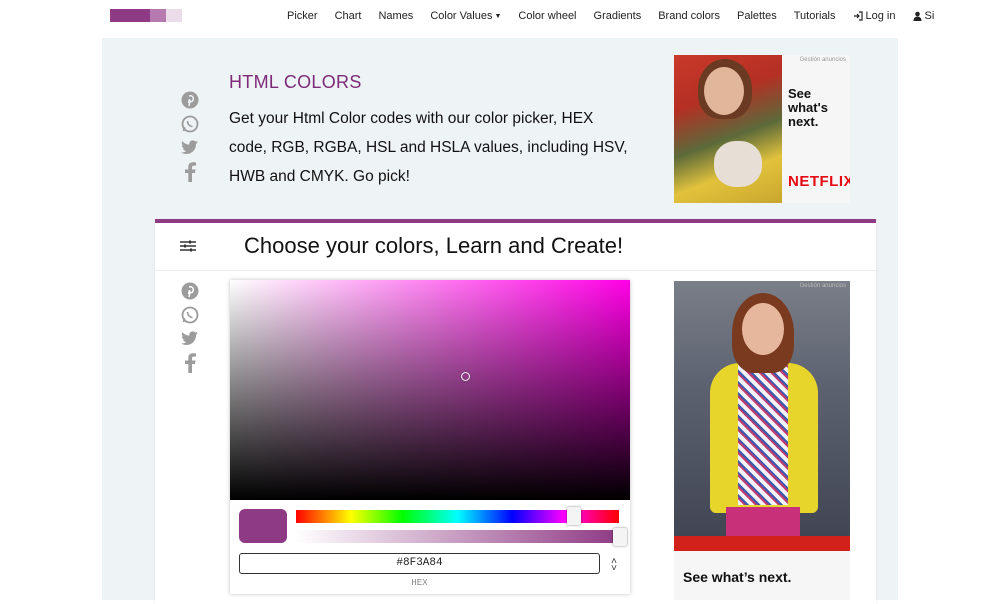 The width and height of the screenshot is (1000, 604). I want to click on nav-label: Chart, so click(348, 16).